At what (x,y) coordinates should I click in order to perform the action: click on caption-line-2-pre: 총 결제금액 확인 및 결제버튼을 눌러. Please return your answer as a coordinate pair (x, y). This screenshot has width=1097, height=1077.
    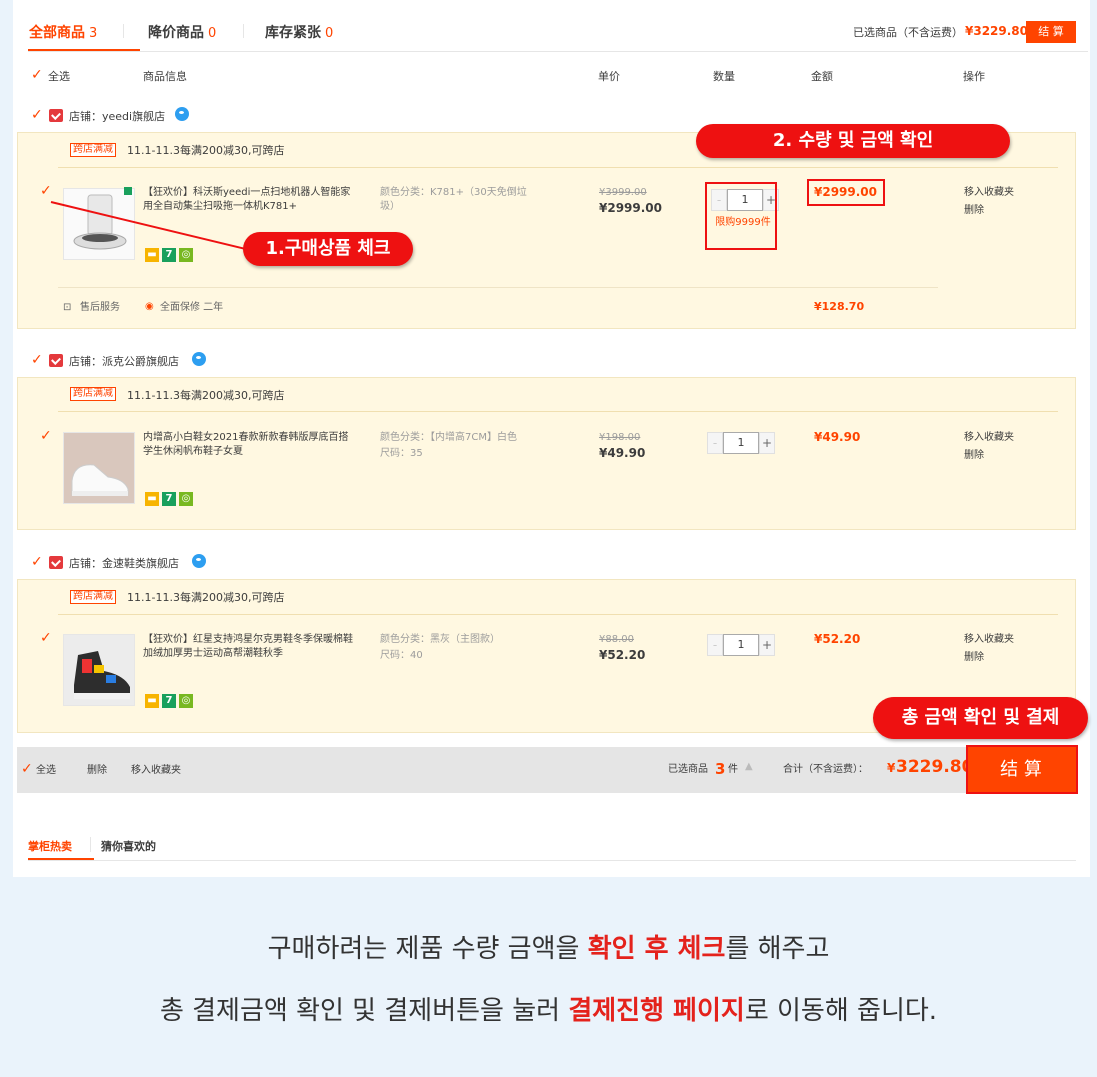
    Looking at the image, I should click on (364, 1011).